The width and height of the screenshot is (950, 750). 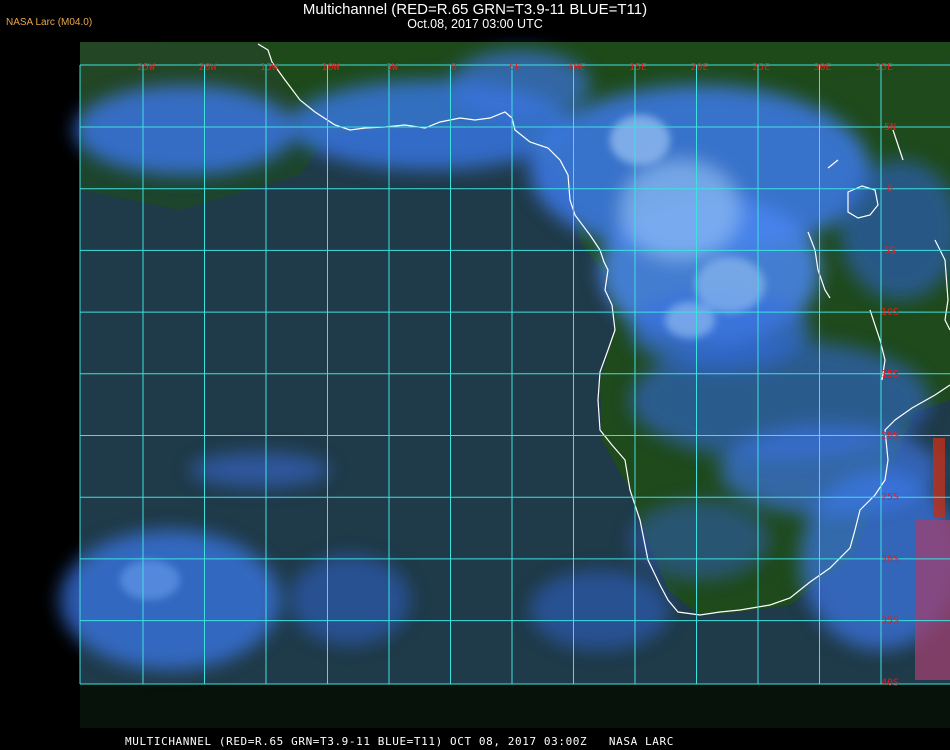 I want to click on latitude-label: 0, so click(x=890, y=189).